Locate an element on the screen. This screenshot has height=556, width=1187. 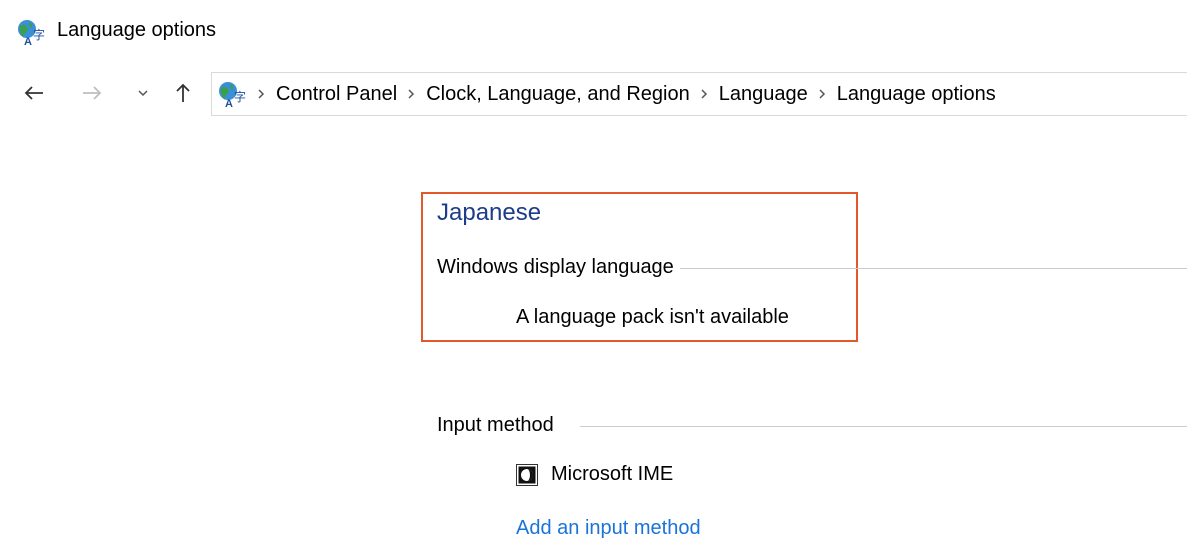
recent-locations-button is located at coordinates (143, 93).